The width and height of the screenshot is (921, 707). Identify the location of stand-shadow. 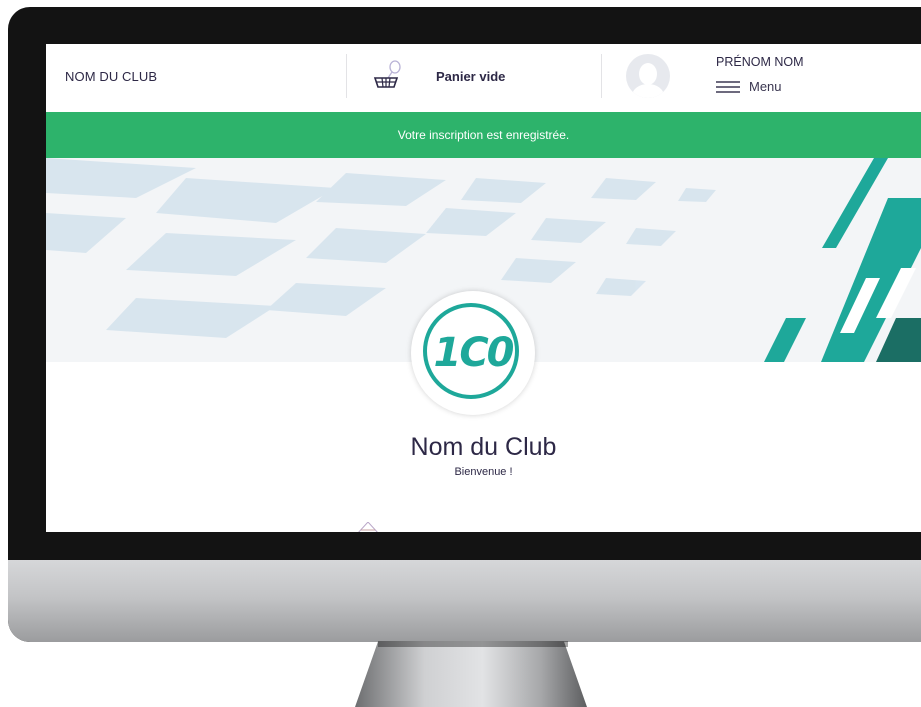
(473, 644).